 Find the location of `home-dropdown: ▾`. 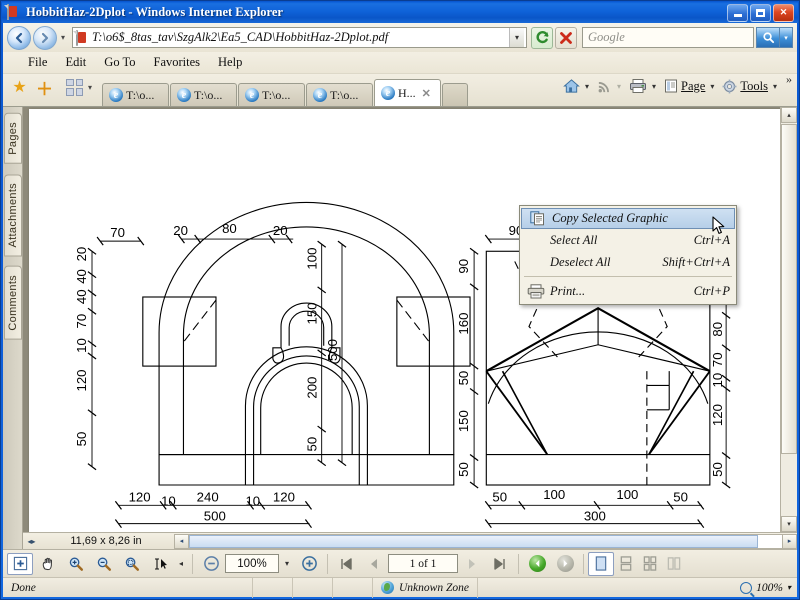

home-dropdown: ▾ is located at coordinates (587, 86).